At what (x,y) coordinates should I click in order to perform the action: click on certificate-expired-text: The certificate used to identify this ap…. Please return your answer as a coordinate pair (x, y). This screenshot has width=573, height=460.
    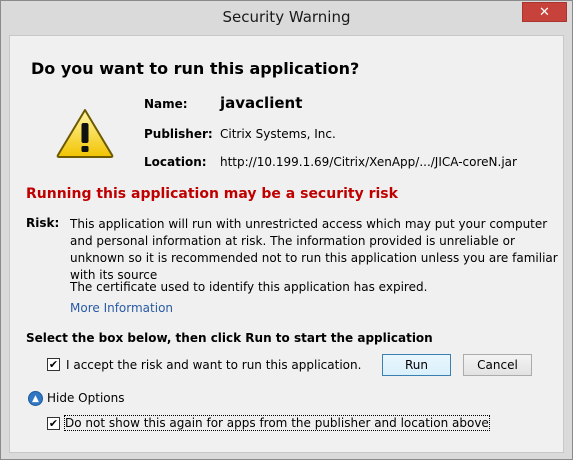
    Looking at the image, I should click on (249, 287).